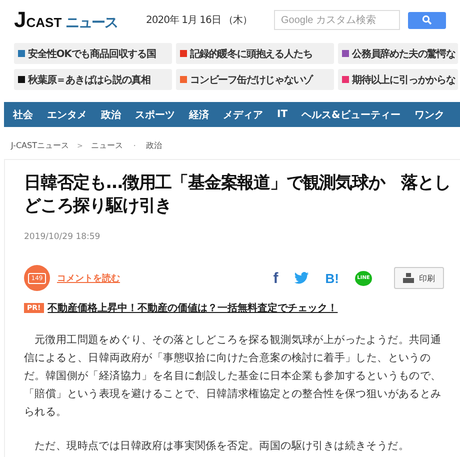  Describe the element at coordinates (243, 115) in the screenshot. I see `nav-tab: メディア` at that location.